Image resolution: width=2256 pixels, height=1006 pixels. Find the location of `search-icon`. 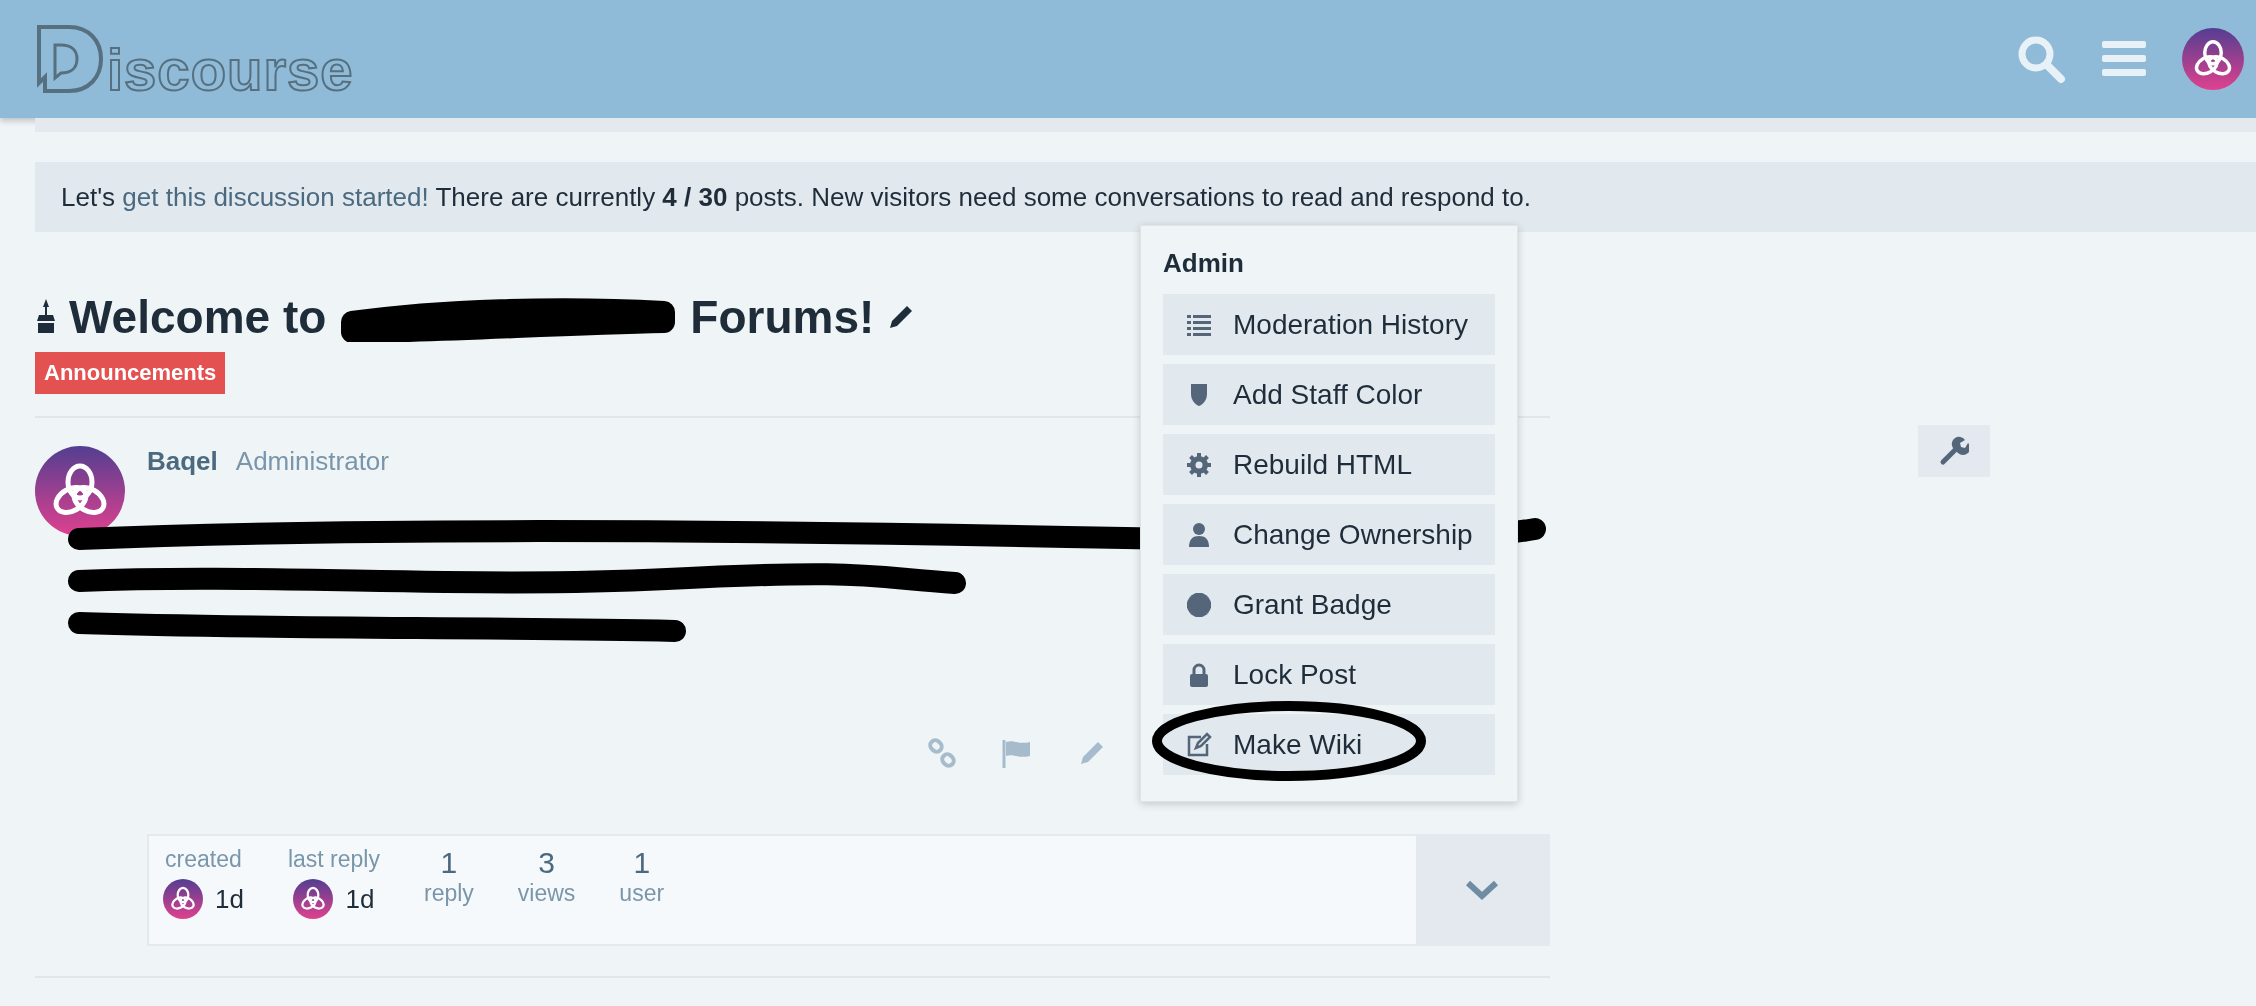

search-icon is located at coordinates (2041, 59).